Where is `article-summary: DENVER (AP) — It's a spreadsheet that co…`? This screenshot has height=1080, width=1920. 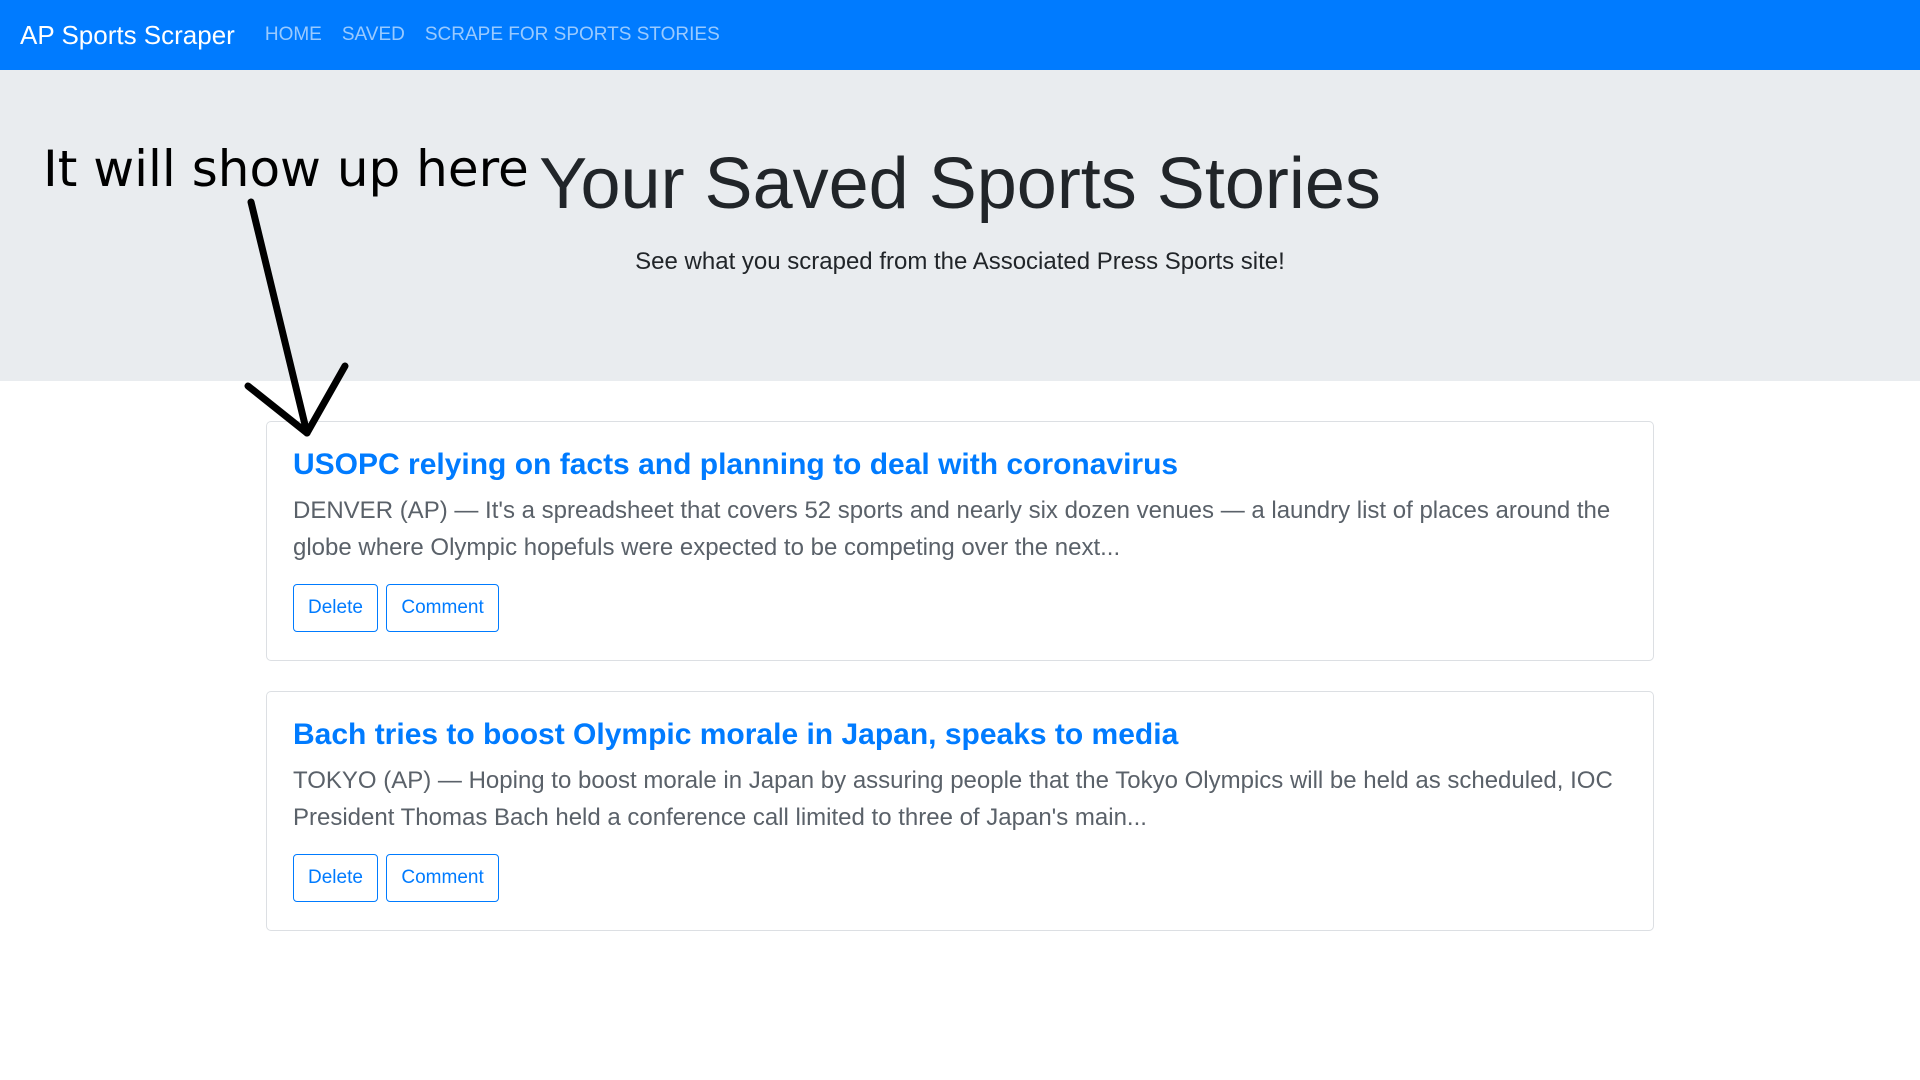 article-summary: DENVER (AP) — It's a spreadsheet that co… is located at coordinates (952, 529).